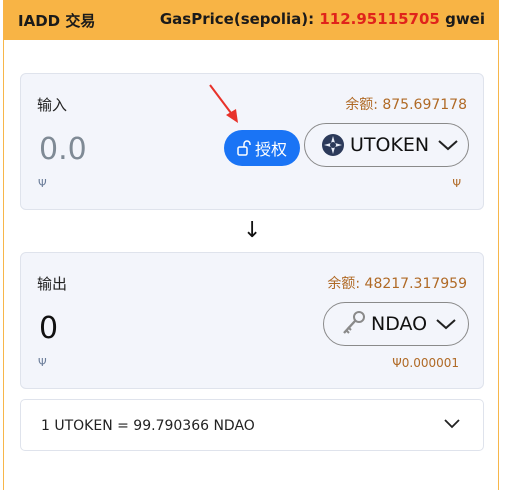 Image resolution: width=513 pixels, height=490 pixels. What do you see at coordinates (252, 230) in the screenshot?
I see `swap-direction-button: ↓` at bounding box center [252, 230].